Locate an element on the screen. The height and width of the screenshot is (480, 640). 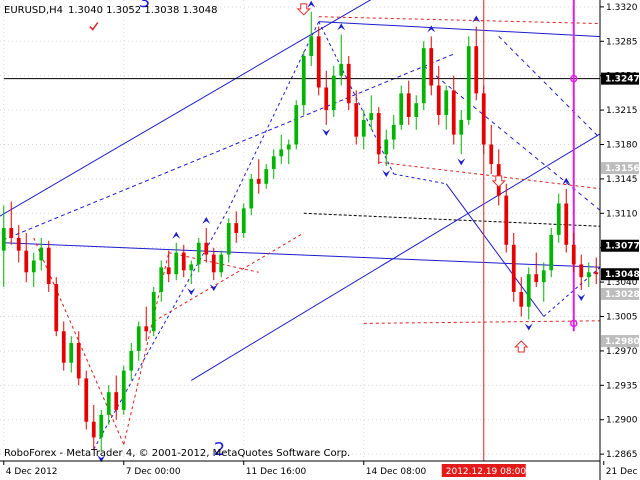
y-tick-label-6: 1.3110 is located at coordinates (622, 214).